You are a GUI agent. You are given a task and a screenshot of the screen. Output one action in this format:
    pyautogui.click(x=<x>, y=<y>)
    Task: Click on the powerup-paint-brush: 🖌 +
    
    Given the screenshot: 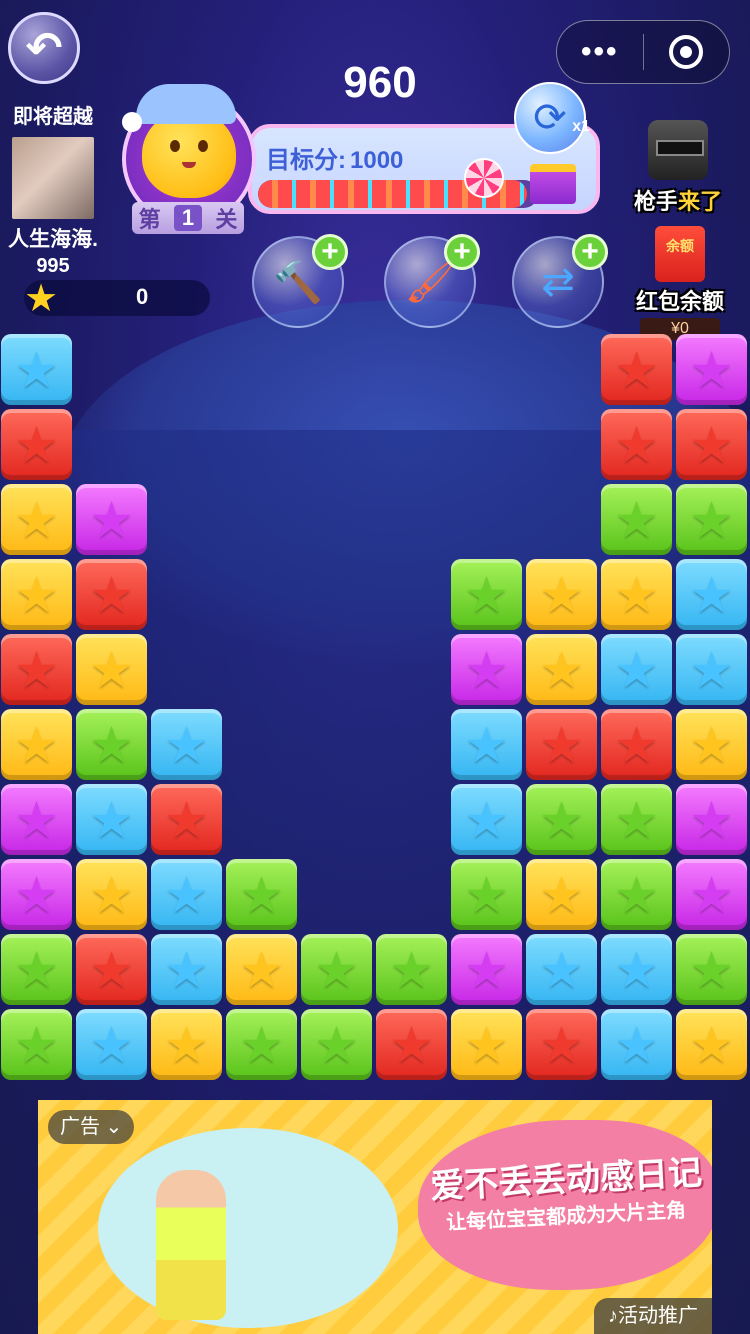 What is the action you would take?
    pyautogui.click(x=432, y=281)
    